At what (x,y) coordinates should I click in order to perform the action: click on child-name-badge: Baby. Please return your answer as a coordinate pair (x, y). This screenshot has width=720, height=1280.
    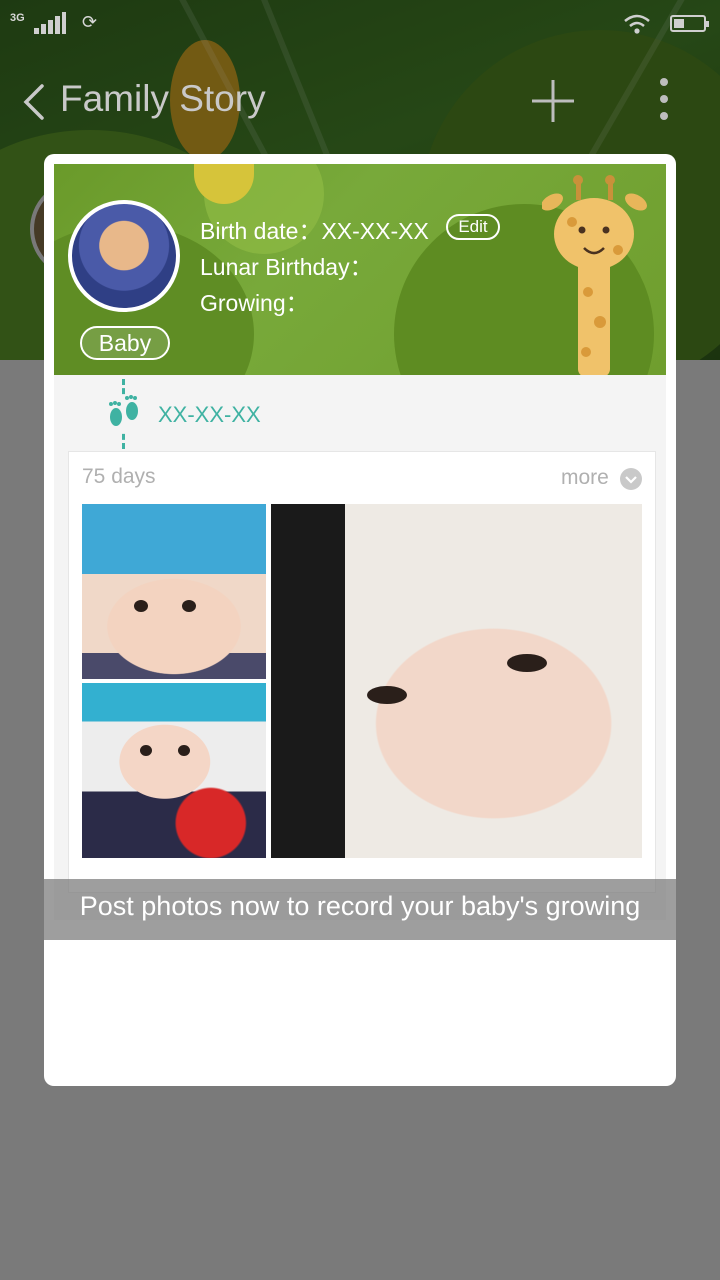
    Looking at the image, I should click on (125, 343).